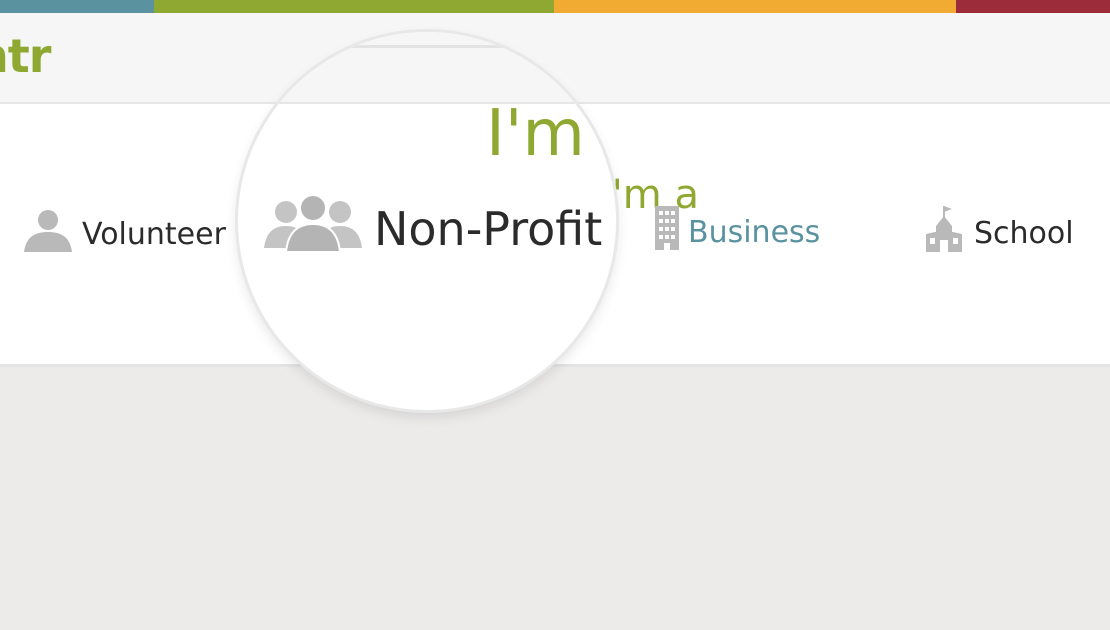  Describe the element at coordinates (427, 68) in the screenshot. I see `magnified-header` at that location.